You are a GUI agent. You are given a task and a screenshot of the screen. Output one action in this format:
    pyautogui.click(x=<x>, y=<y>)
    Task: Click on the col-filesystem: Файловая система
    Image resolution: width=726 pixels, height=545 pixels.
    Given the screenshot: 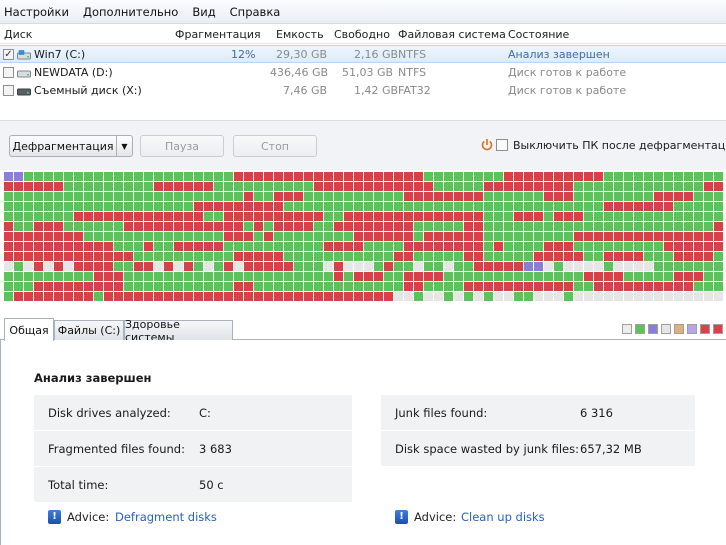 What is the action you would take?
    pyautogui.click(x=452, y=34)
    